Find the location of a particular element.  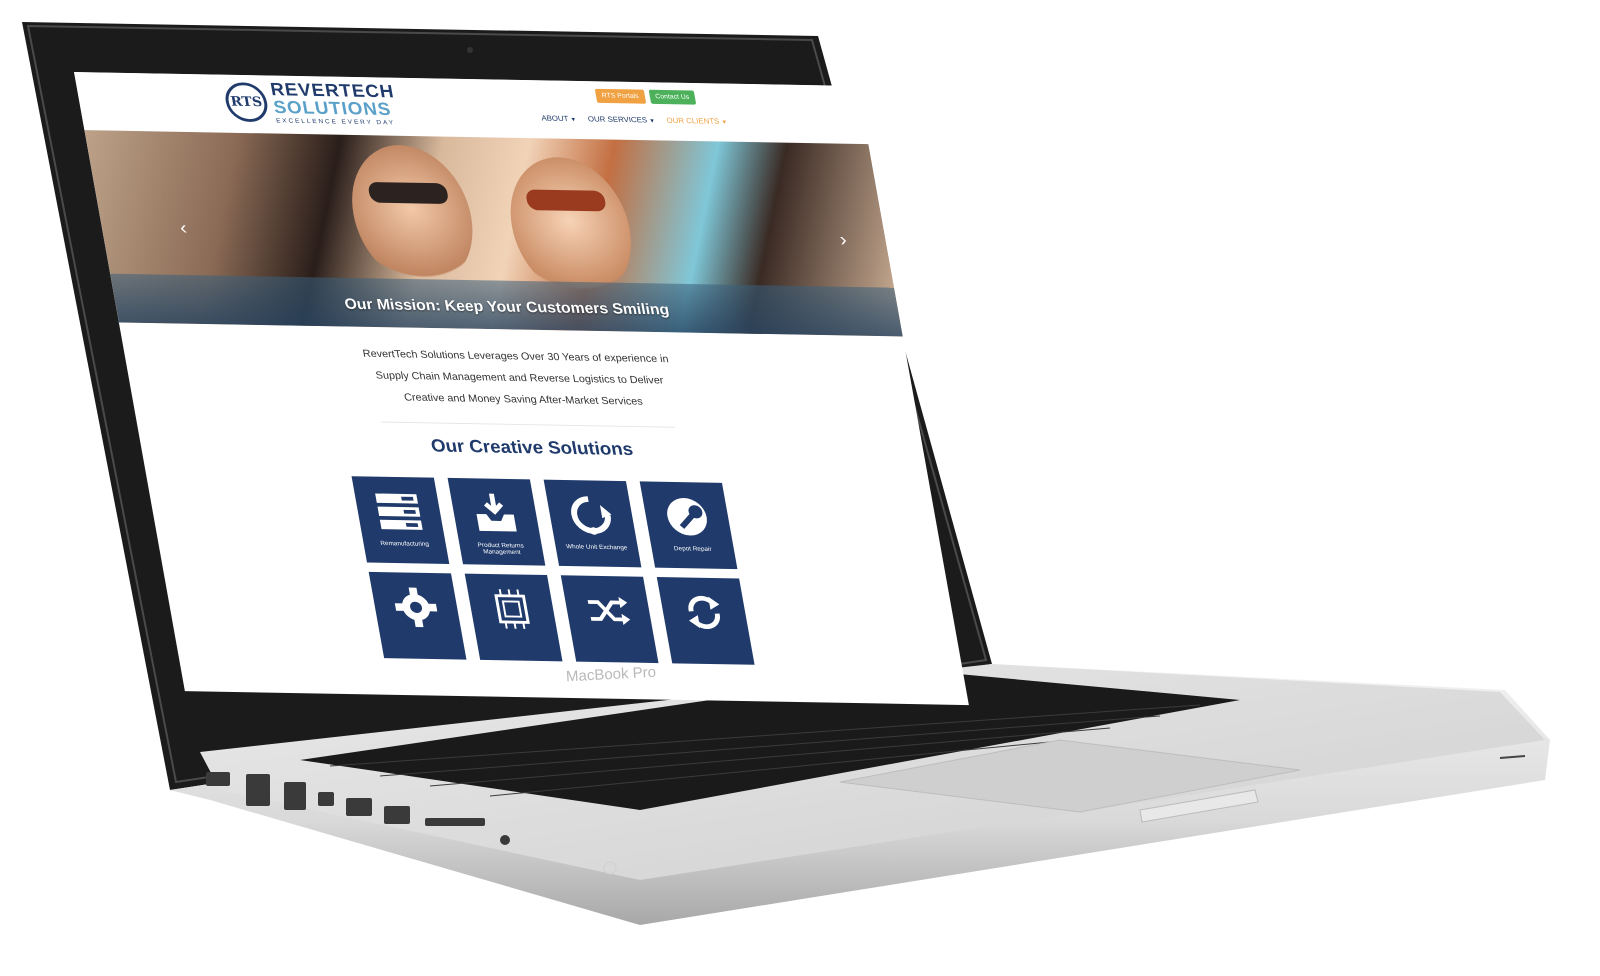

nav-item-our-services: OUR SERVICES▼ is located at coordinates (621, 120).